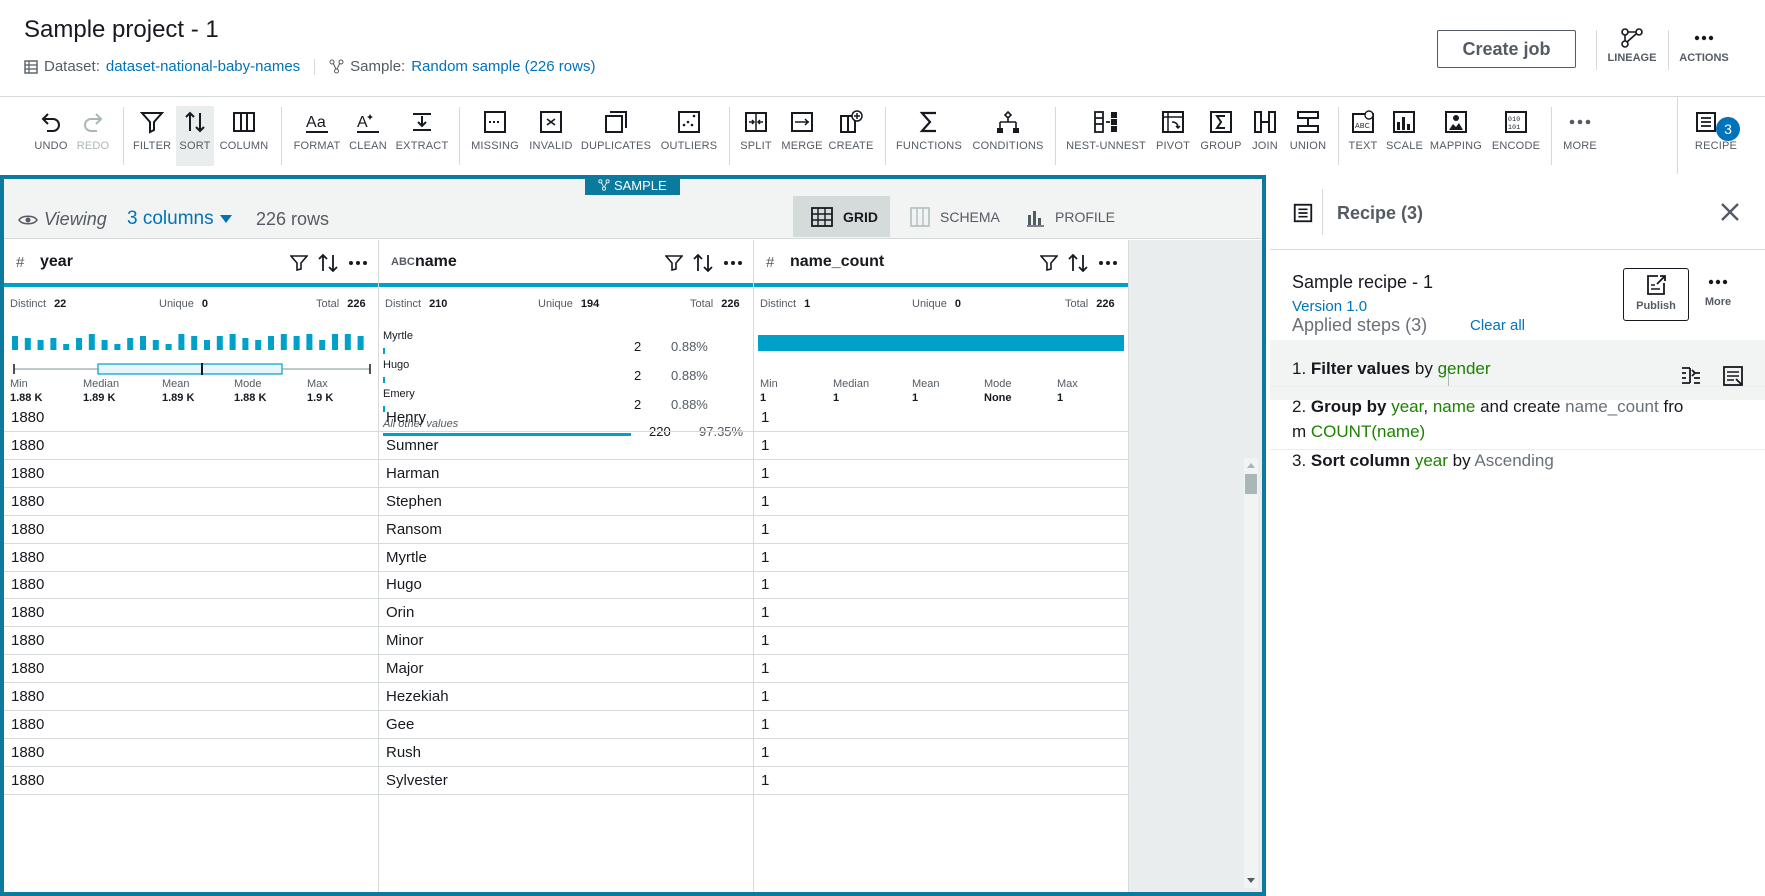 This screenshot has width=1765, height=896. Describe the element at coordinates (422, 136) in the screenshot. I see `extract-button: EXTRACT` at that location.